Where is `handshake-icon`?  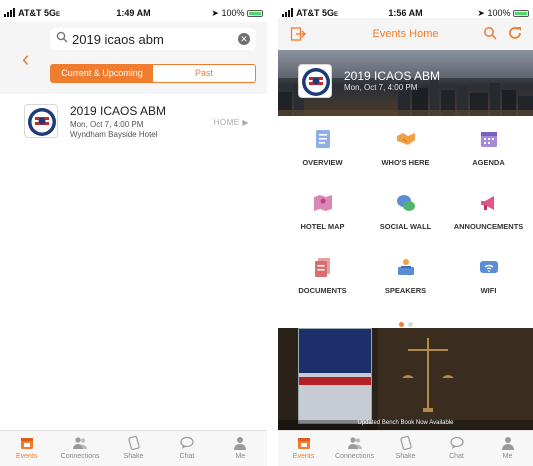 handshake-icon is located at coordinates (405, 139).